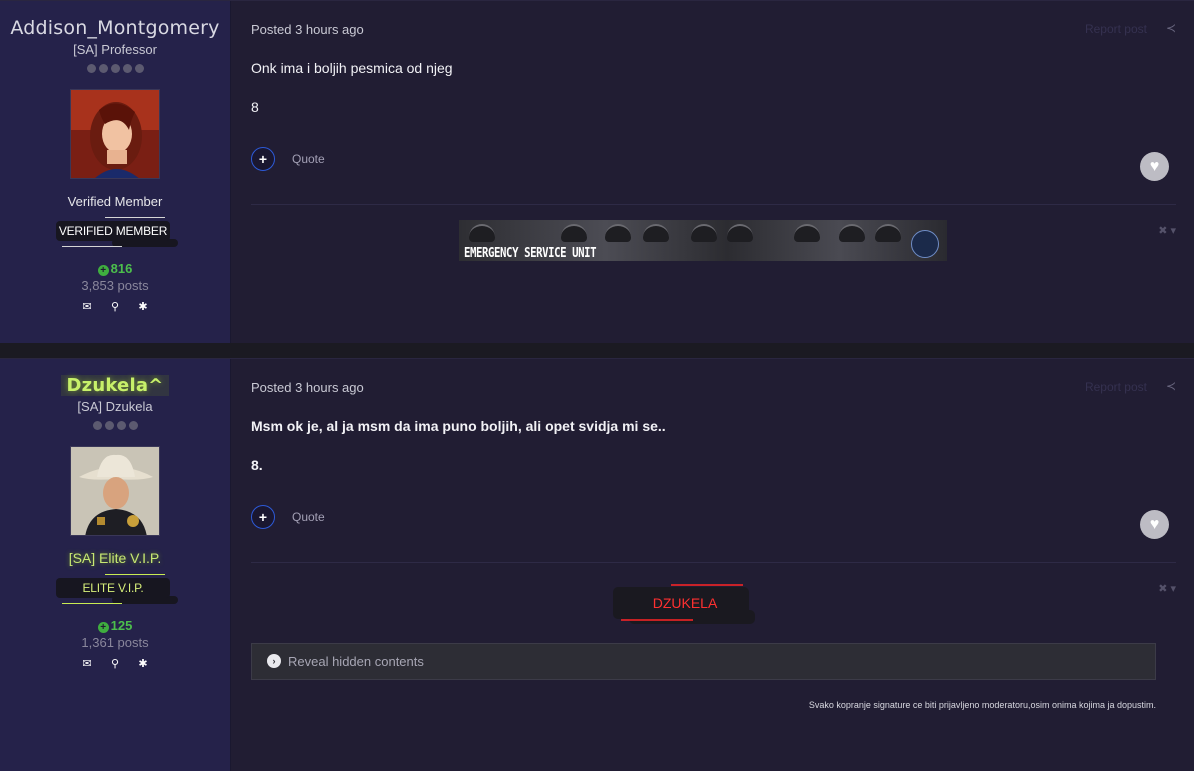 This screenshot has width=1194, height=771. Describe the element at coordinates (925, 244) in the screenshot. I see `badge-crest-icon` at that location.